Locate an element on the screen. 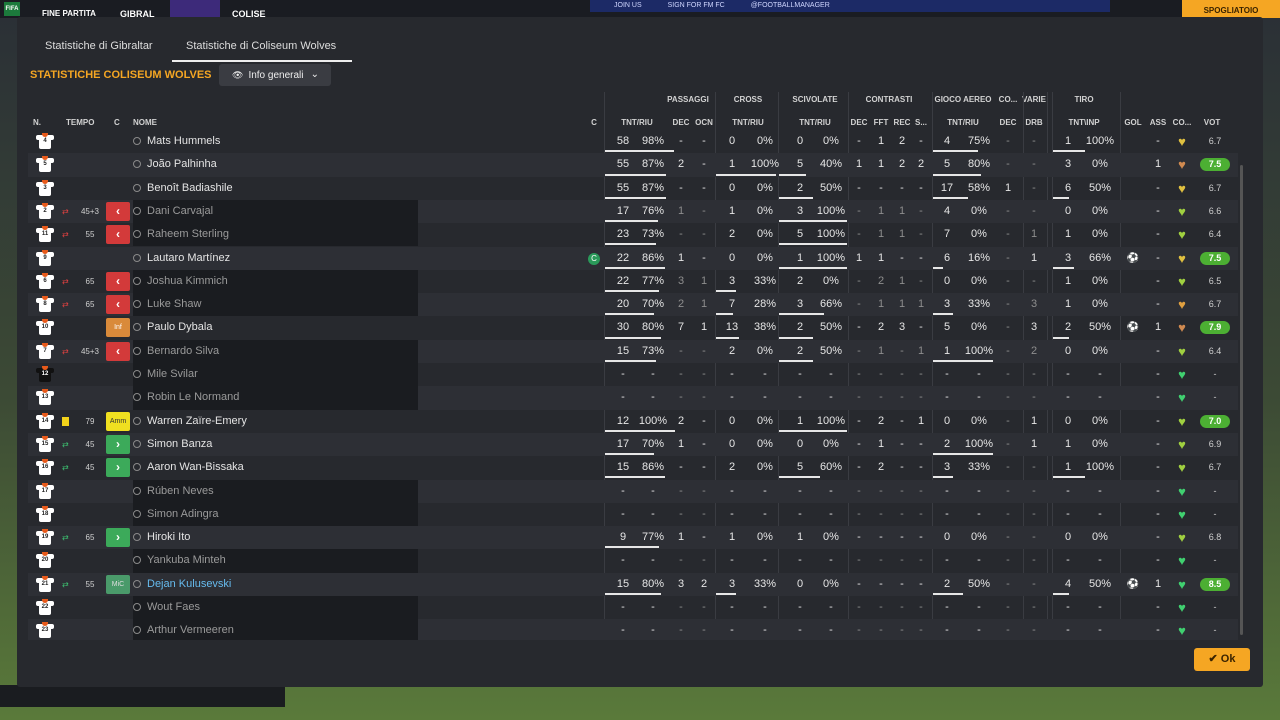 The height and width of the screenshot is (720, 1280). assists: - is located at coordinates (1158, 630).